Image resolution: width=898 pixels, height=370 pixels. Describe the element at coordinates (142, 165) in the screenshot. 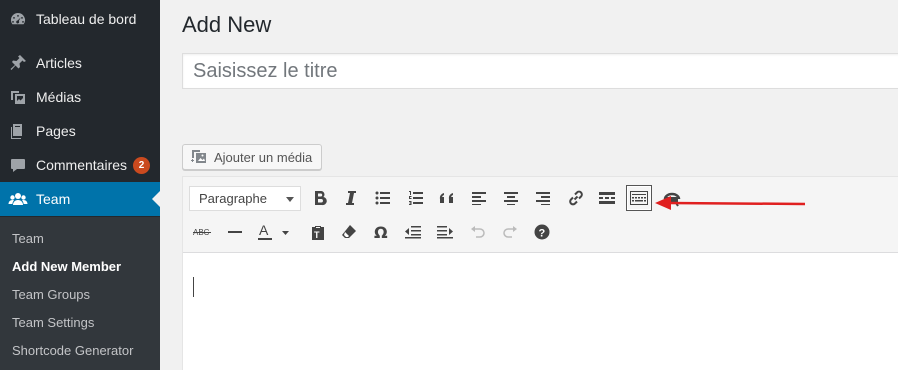

I see `comment-count-badge: 2` at that location.